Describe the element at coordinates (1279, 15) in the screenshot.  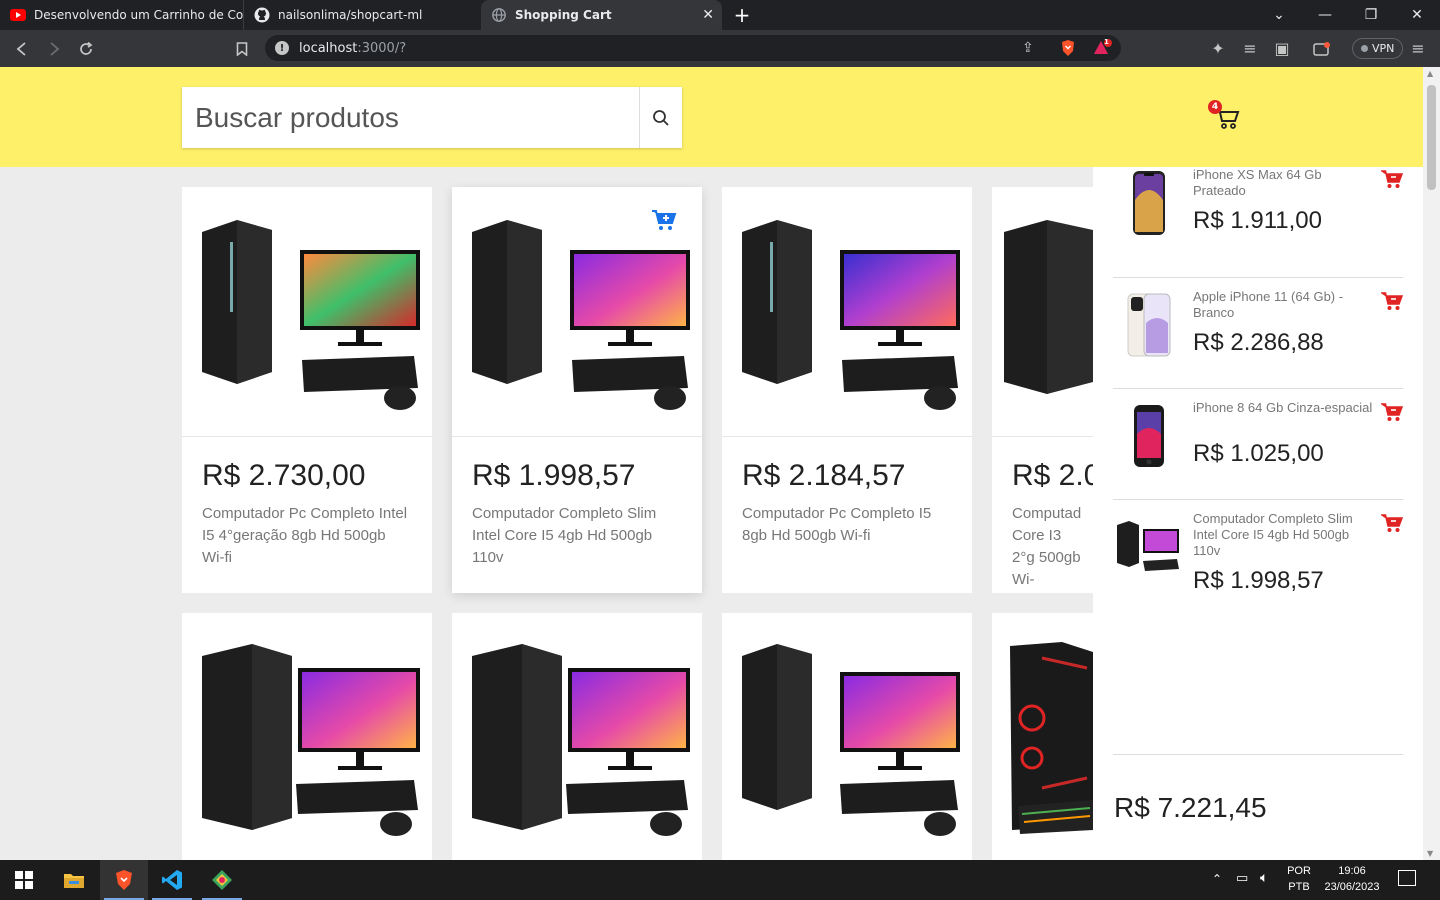
I see `tab-search-chevron-icon: ⌄` at that location.